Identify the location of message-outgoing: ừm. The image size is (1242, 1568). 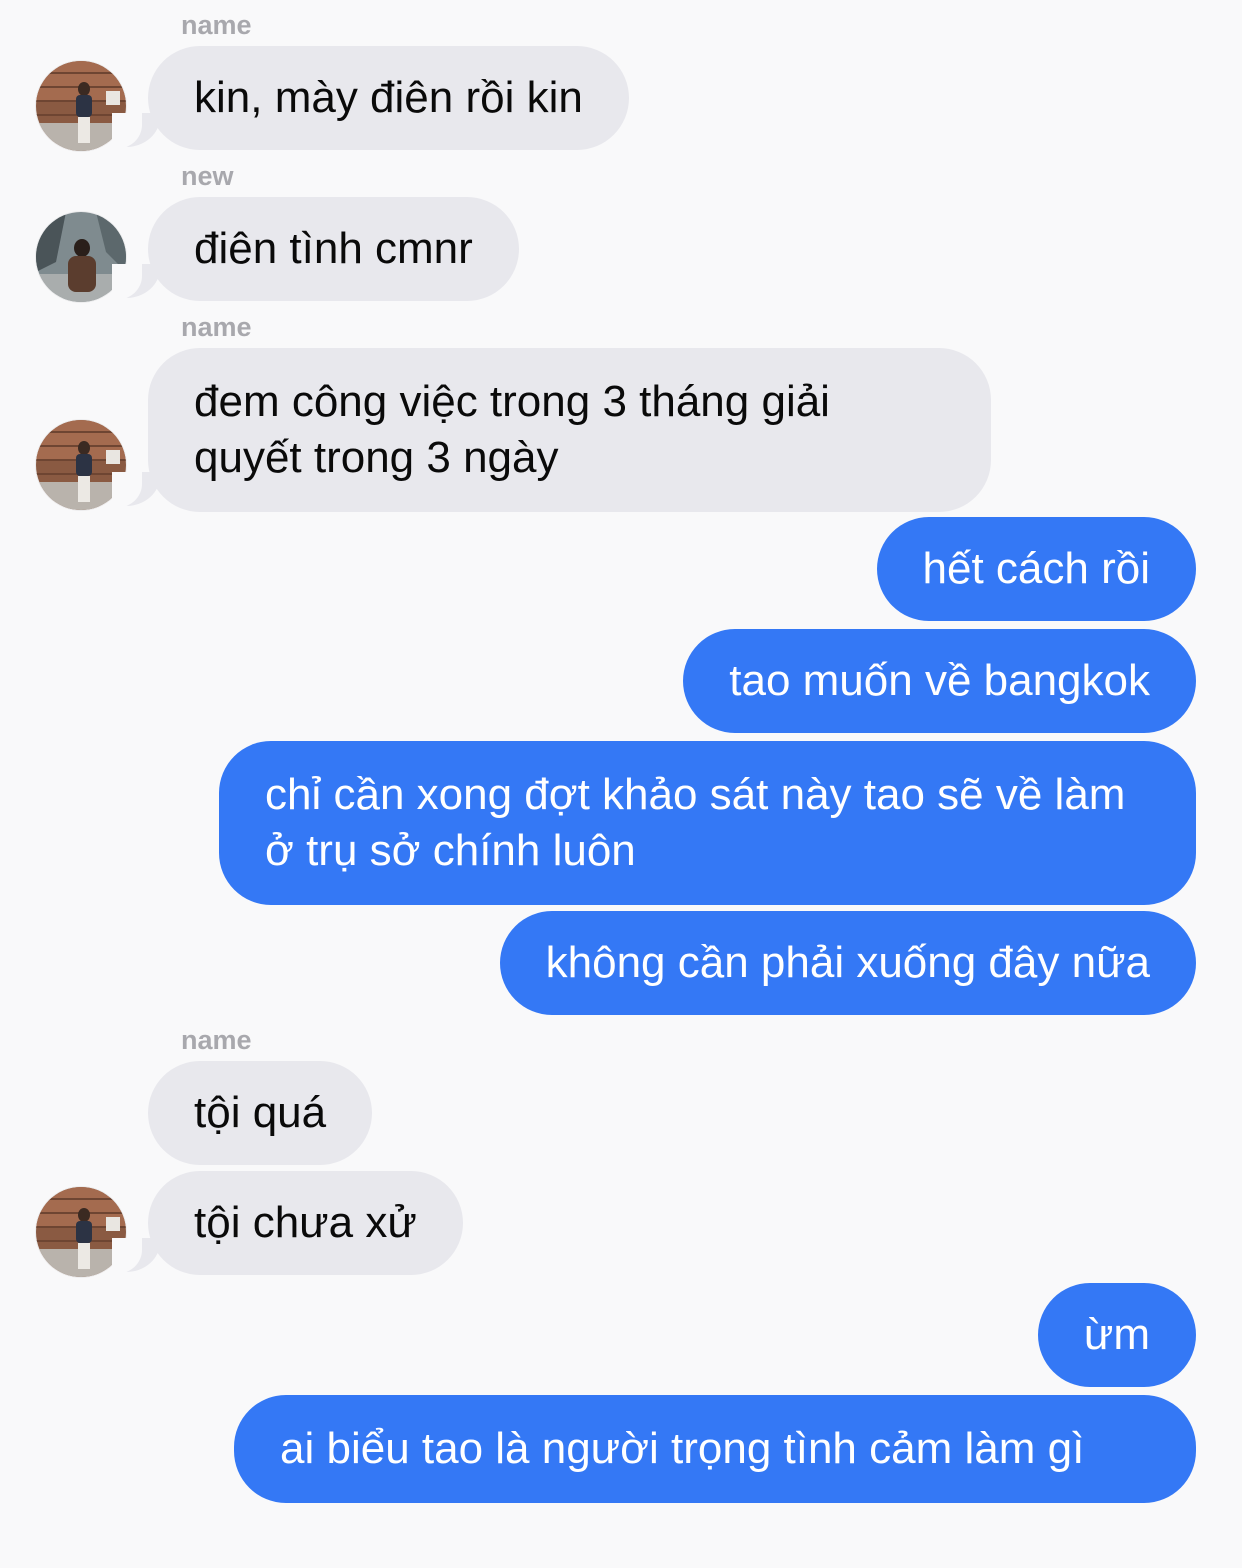
(1116, 1335).